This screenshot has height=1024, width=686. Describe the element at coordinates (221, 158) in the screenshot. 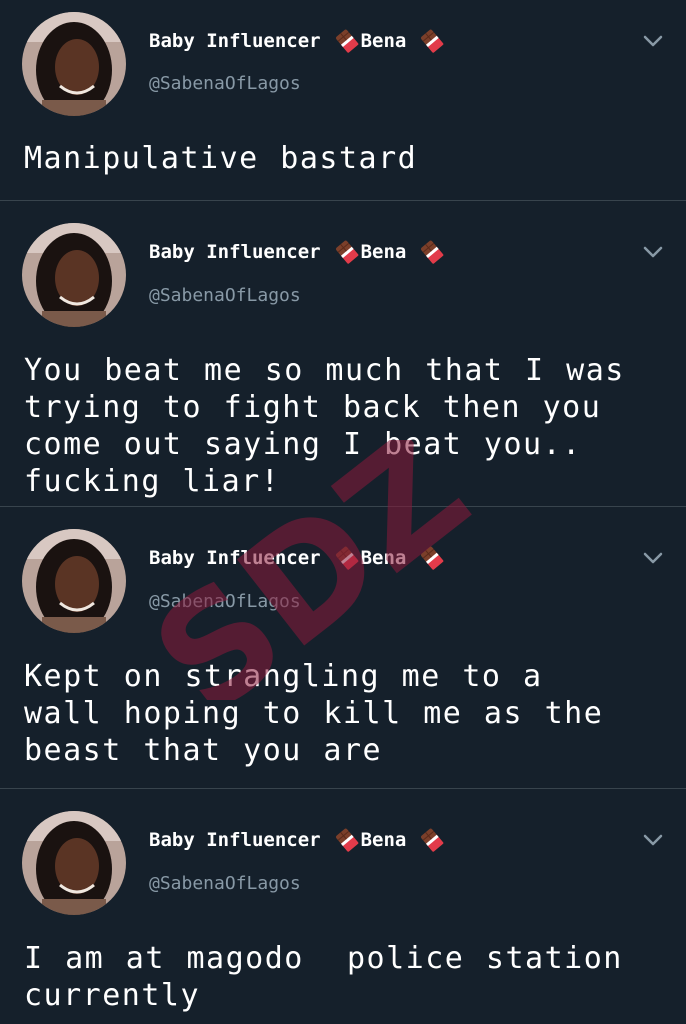

I see `tweet-text: Manipulative bastard` at that location.